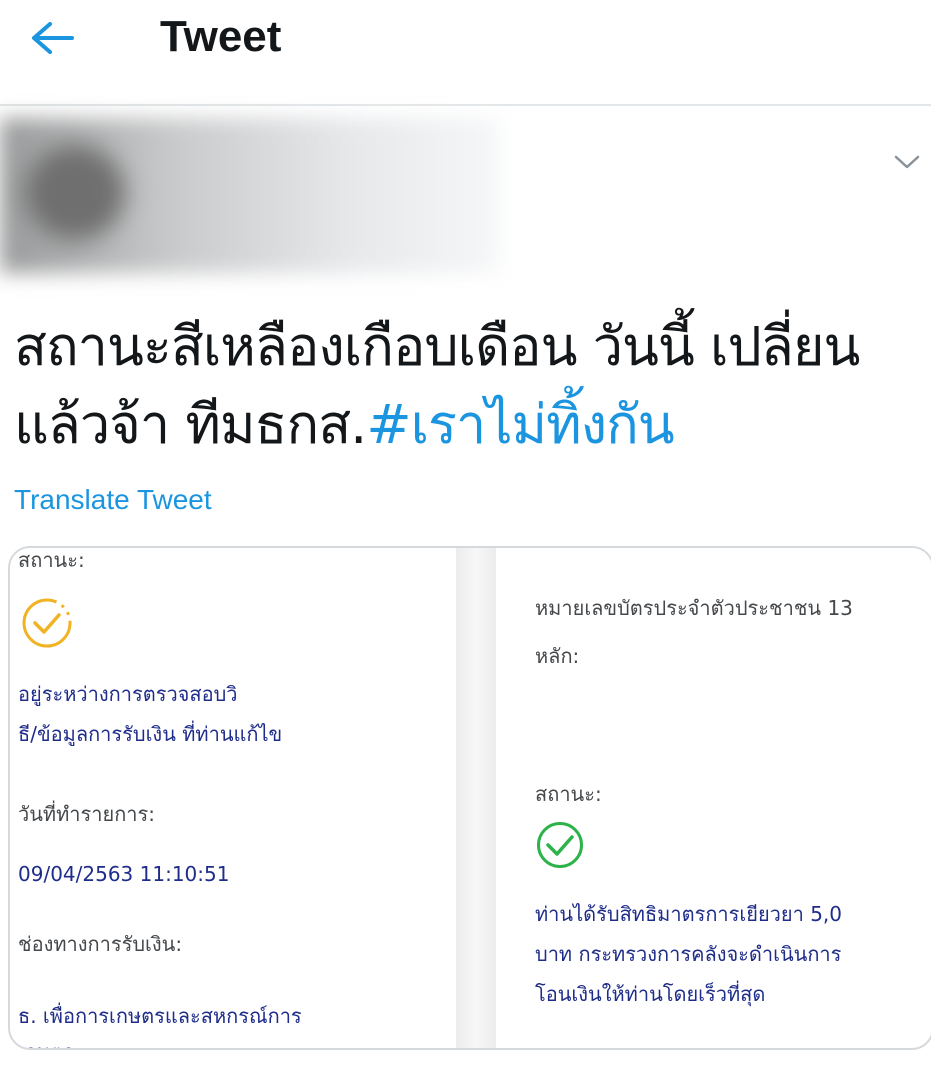 This screenshot has height=1069, width=931. I want to click on panel-divider, so click(476, 798).